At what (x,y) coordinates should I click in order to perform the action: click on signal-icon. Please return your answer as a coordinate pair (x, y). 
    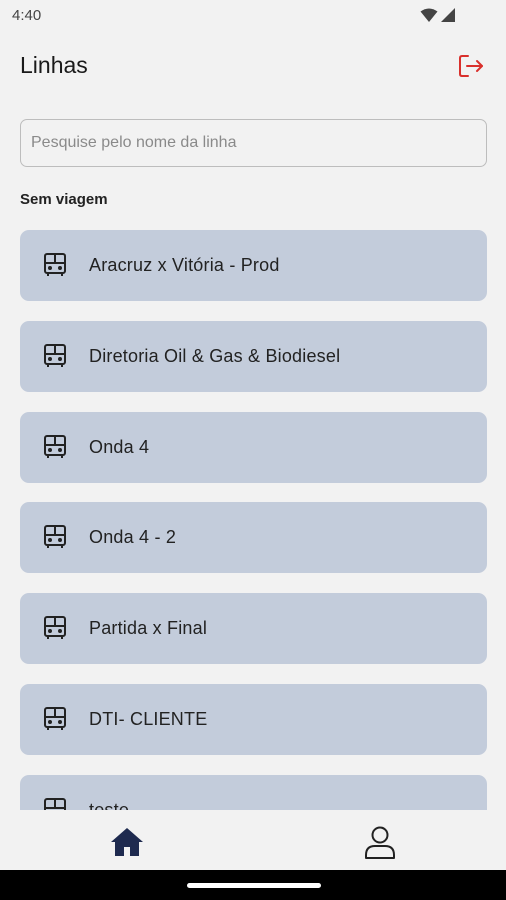
    Looking at the image, I should click on (448, 15).